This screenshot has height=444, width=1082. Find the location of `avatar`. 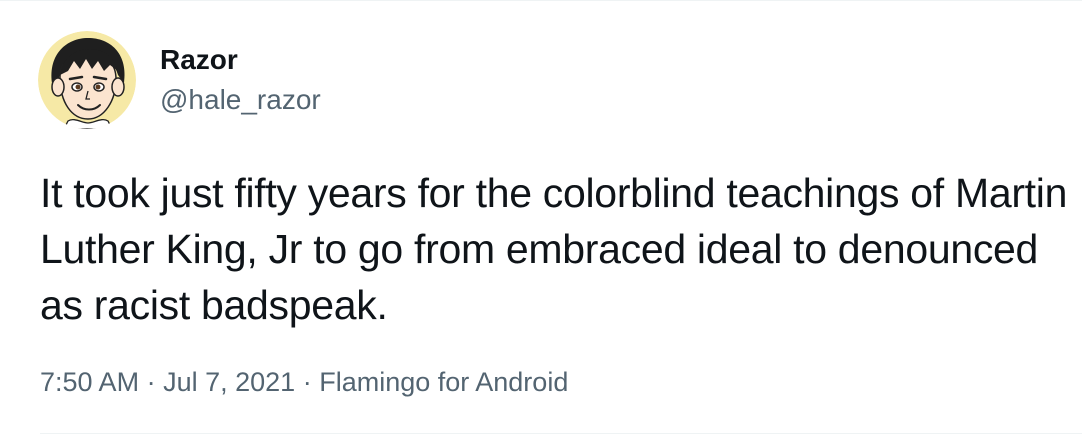

avatar is located at coordinates (87, 80).